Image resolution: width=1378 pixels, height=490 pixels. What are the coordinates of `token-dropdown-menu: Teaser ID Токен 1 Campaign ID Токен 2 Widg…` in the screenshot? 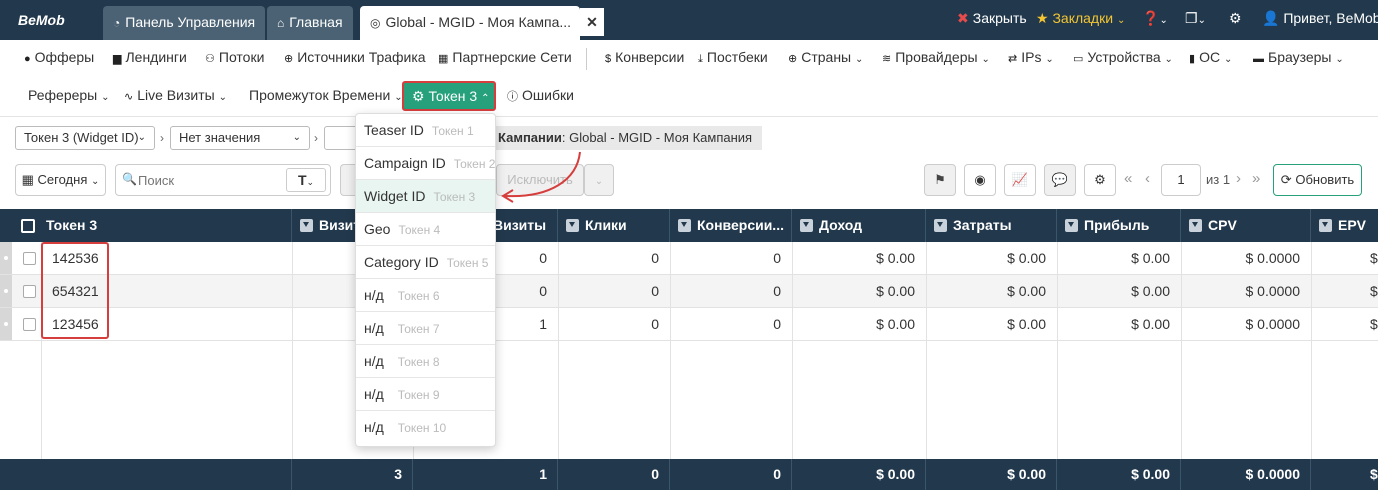 It's located at (425, 280).